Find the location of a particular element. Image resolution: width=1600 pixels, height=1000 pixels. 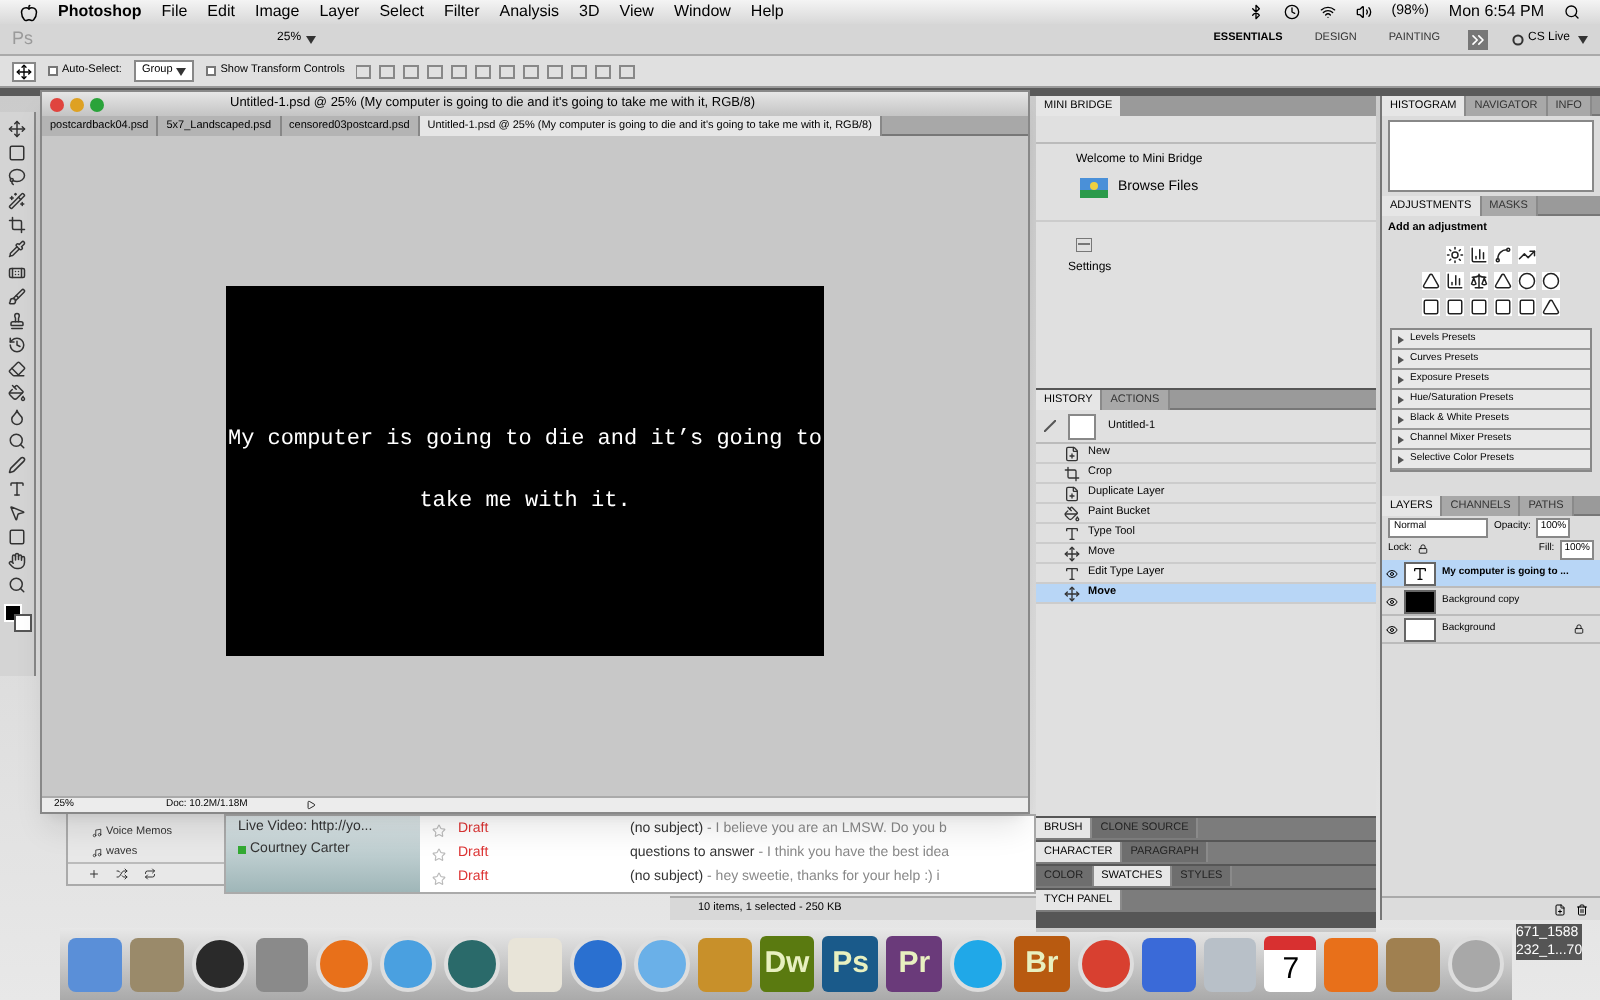

play-icon is located at coordinates (311, 805).